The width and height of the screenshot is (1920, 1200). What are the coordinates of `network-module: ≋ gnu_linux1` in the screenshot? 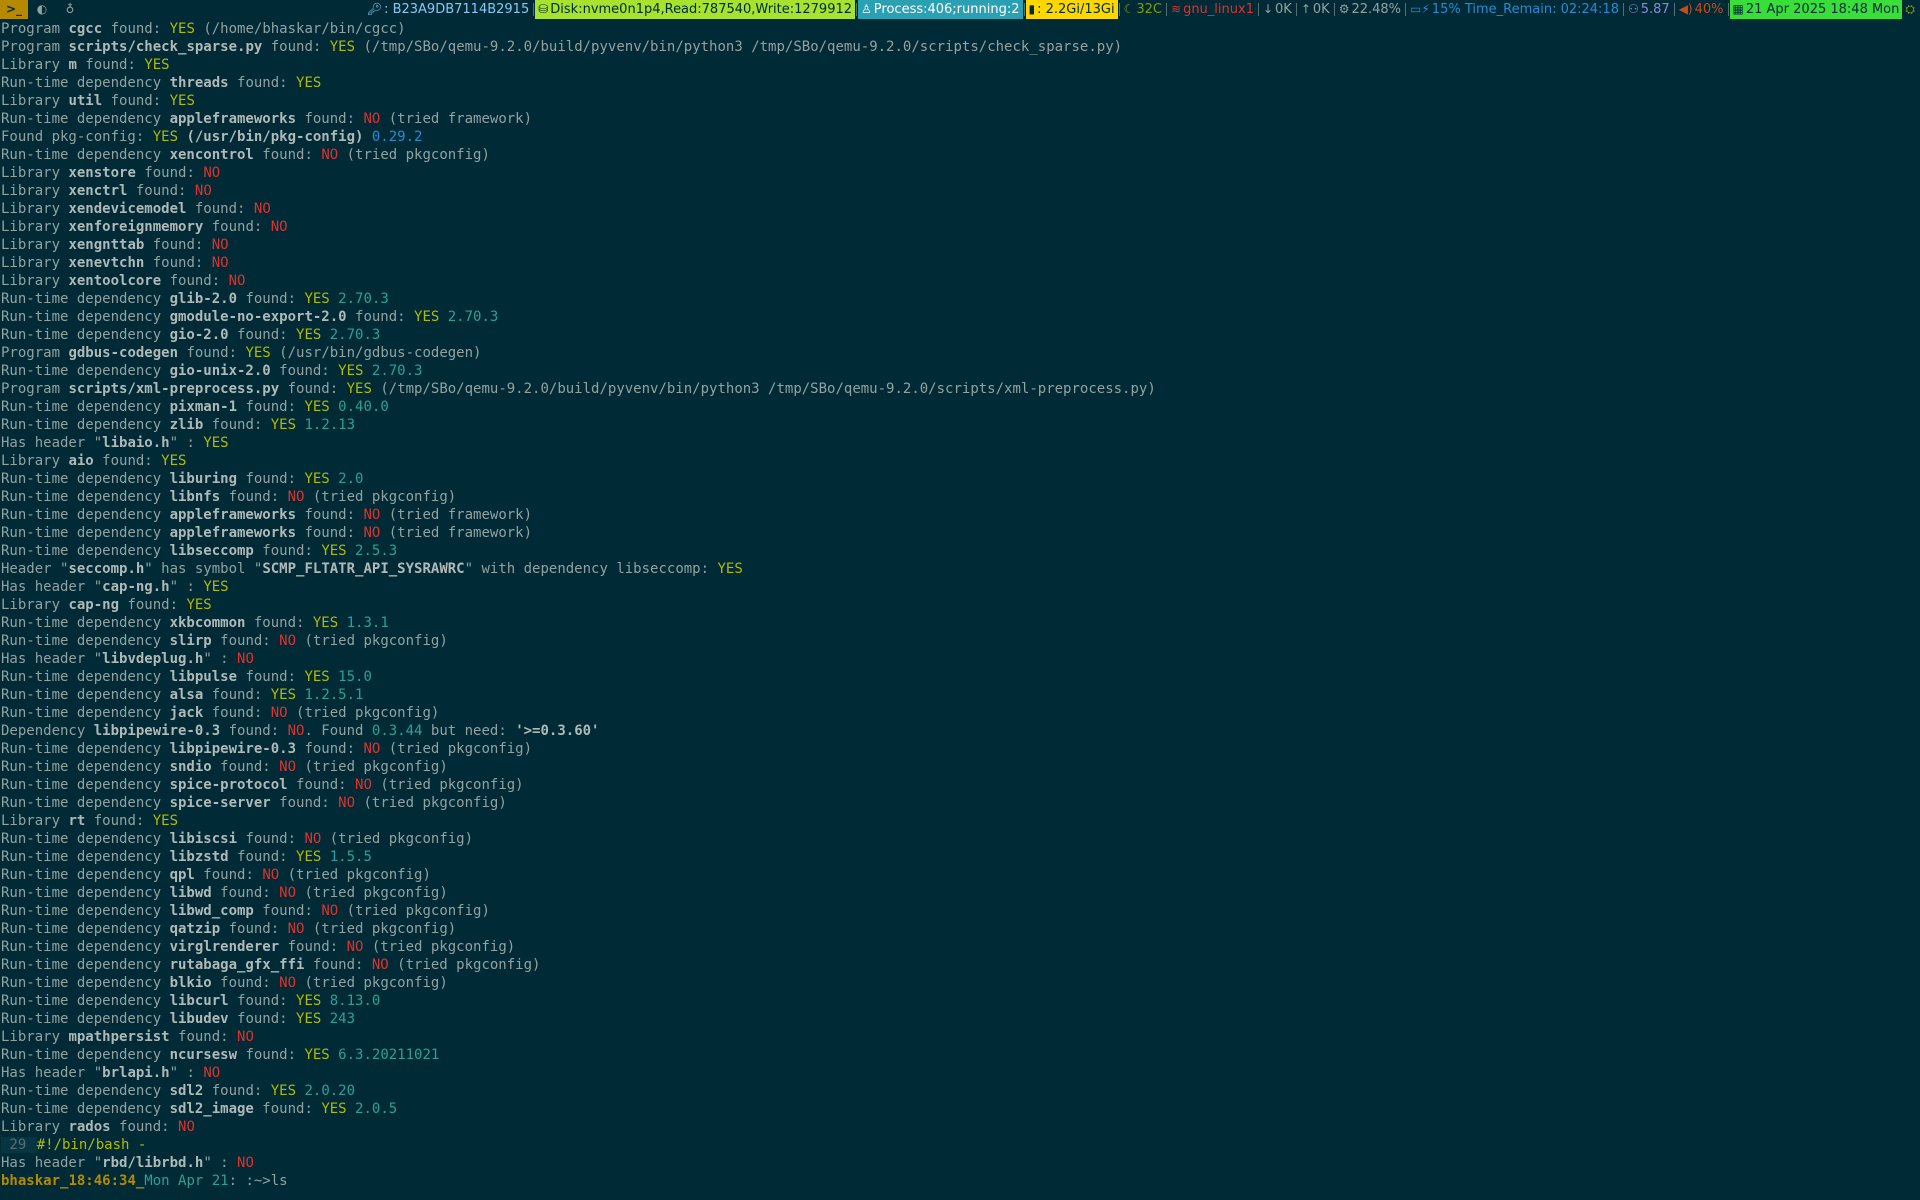 It's located at (1212, 9).